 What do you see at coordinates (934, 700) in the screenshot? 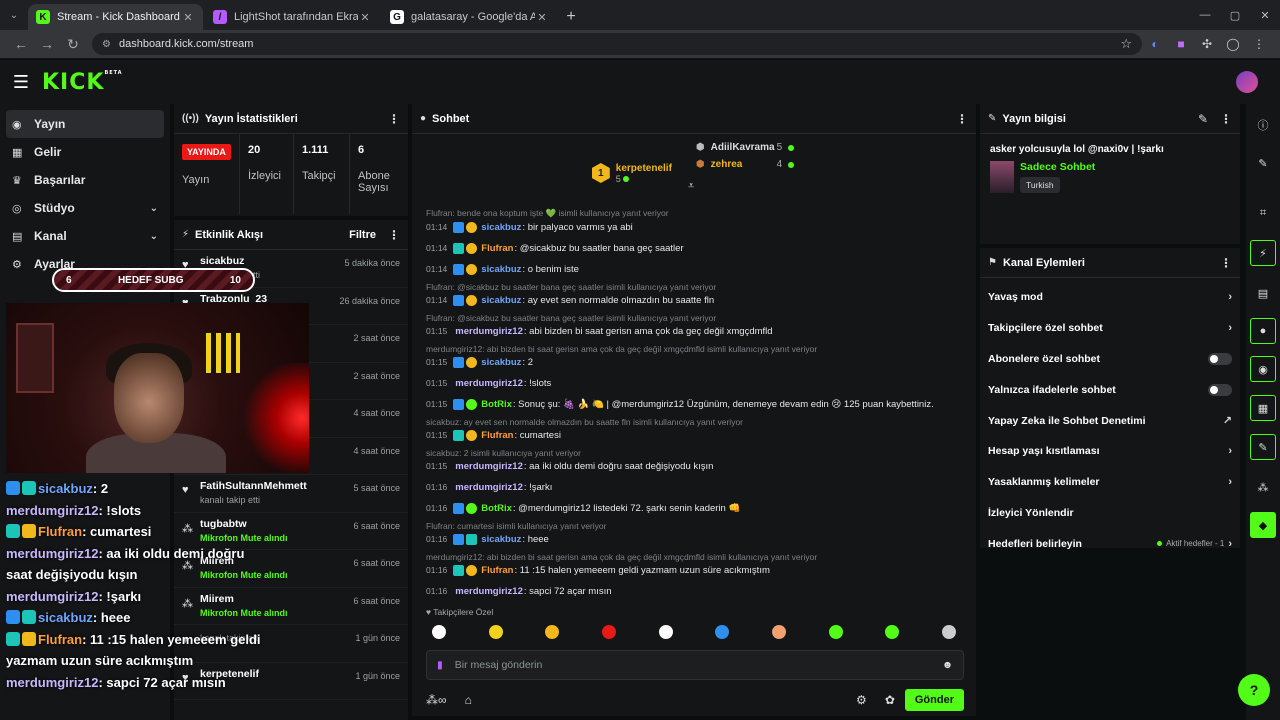
I see `send-button: Gönder` at bounding box center [934, 700].